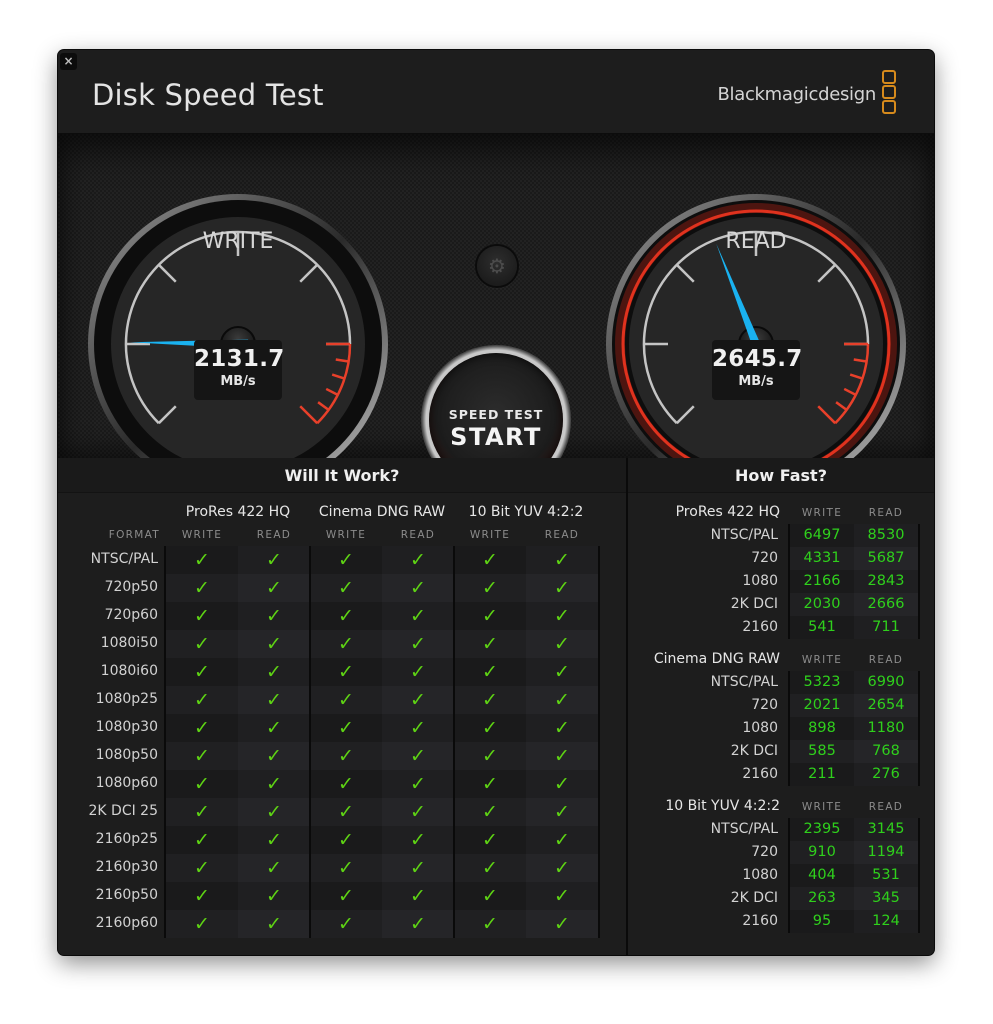 Image resolution: width=993 pixels, height=1024 pixels. I want to click on gear-icon: ⚙, so click(497, 266).